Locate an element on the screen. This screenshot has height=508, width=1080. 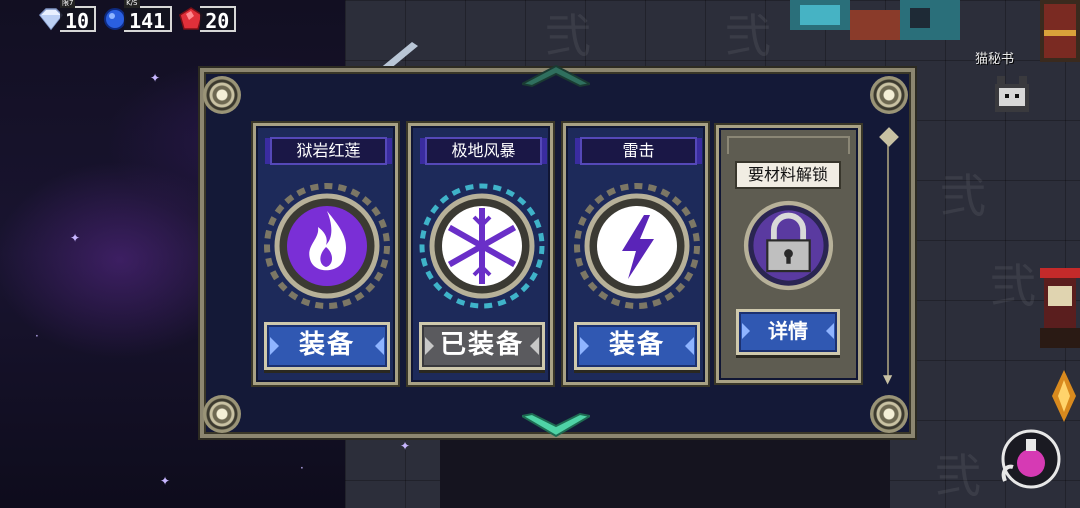
energy-rate-label: K/S is located at coordinates (132, 4).